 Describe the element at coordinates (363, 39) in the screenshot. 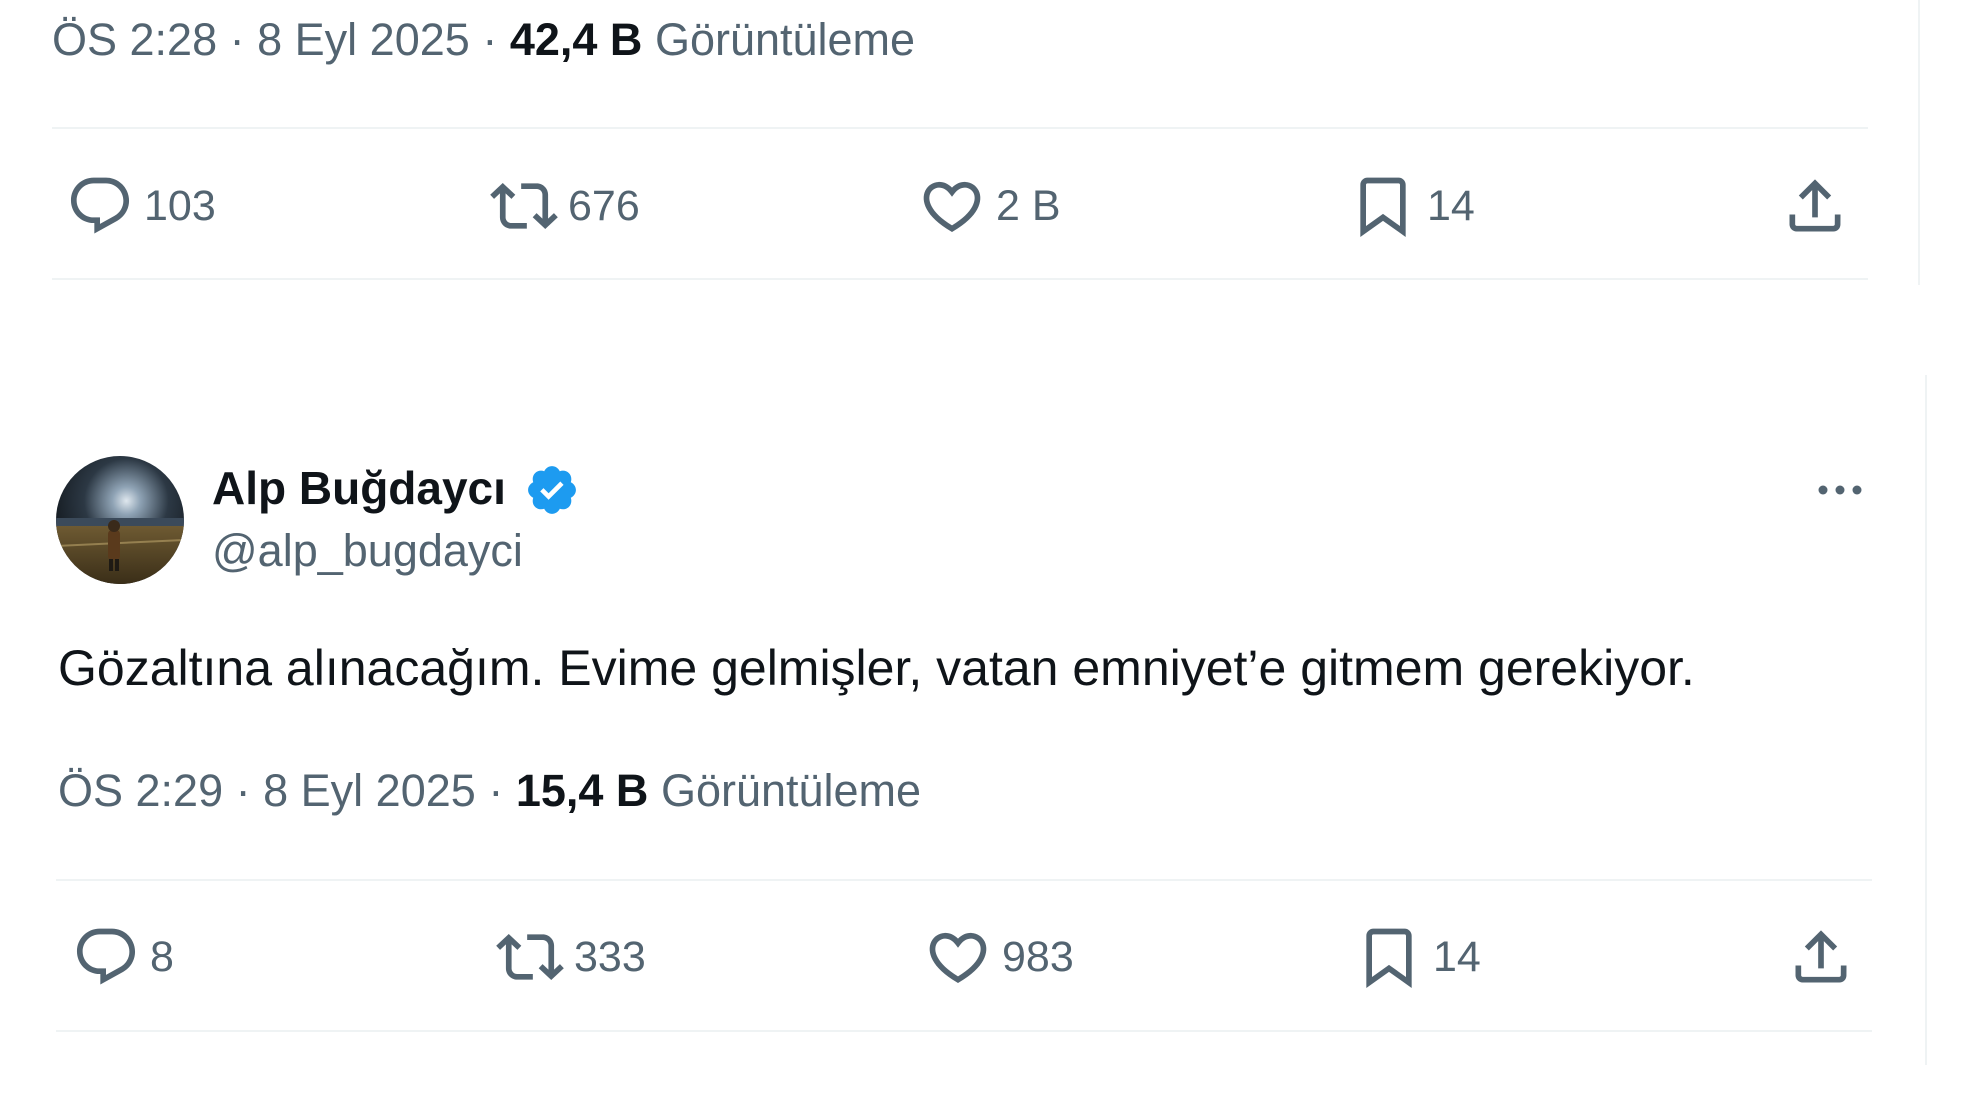

I see `tweet1-date: 8 Eyl 2025` at that location.